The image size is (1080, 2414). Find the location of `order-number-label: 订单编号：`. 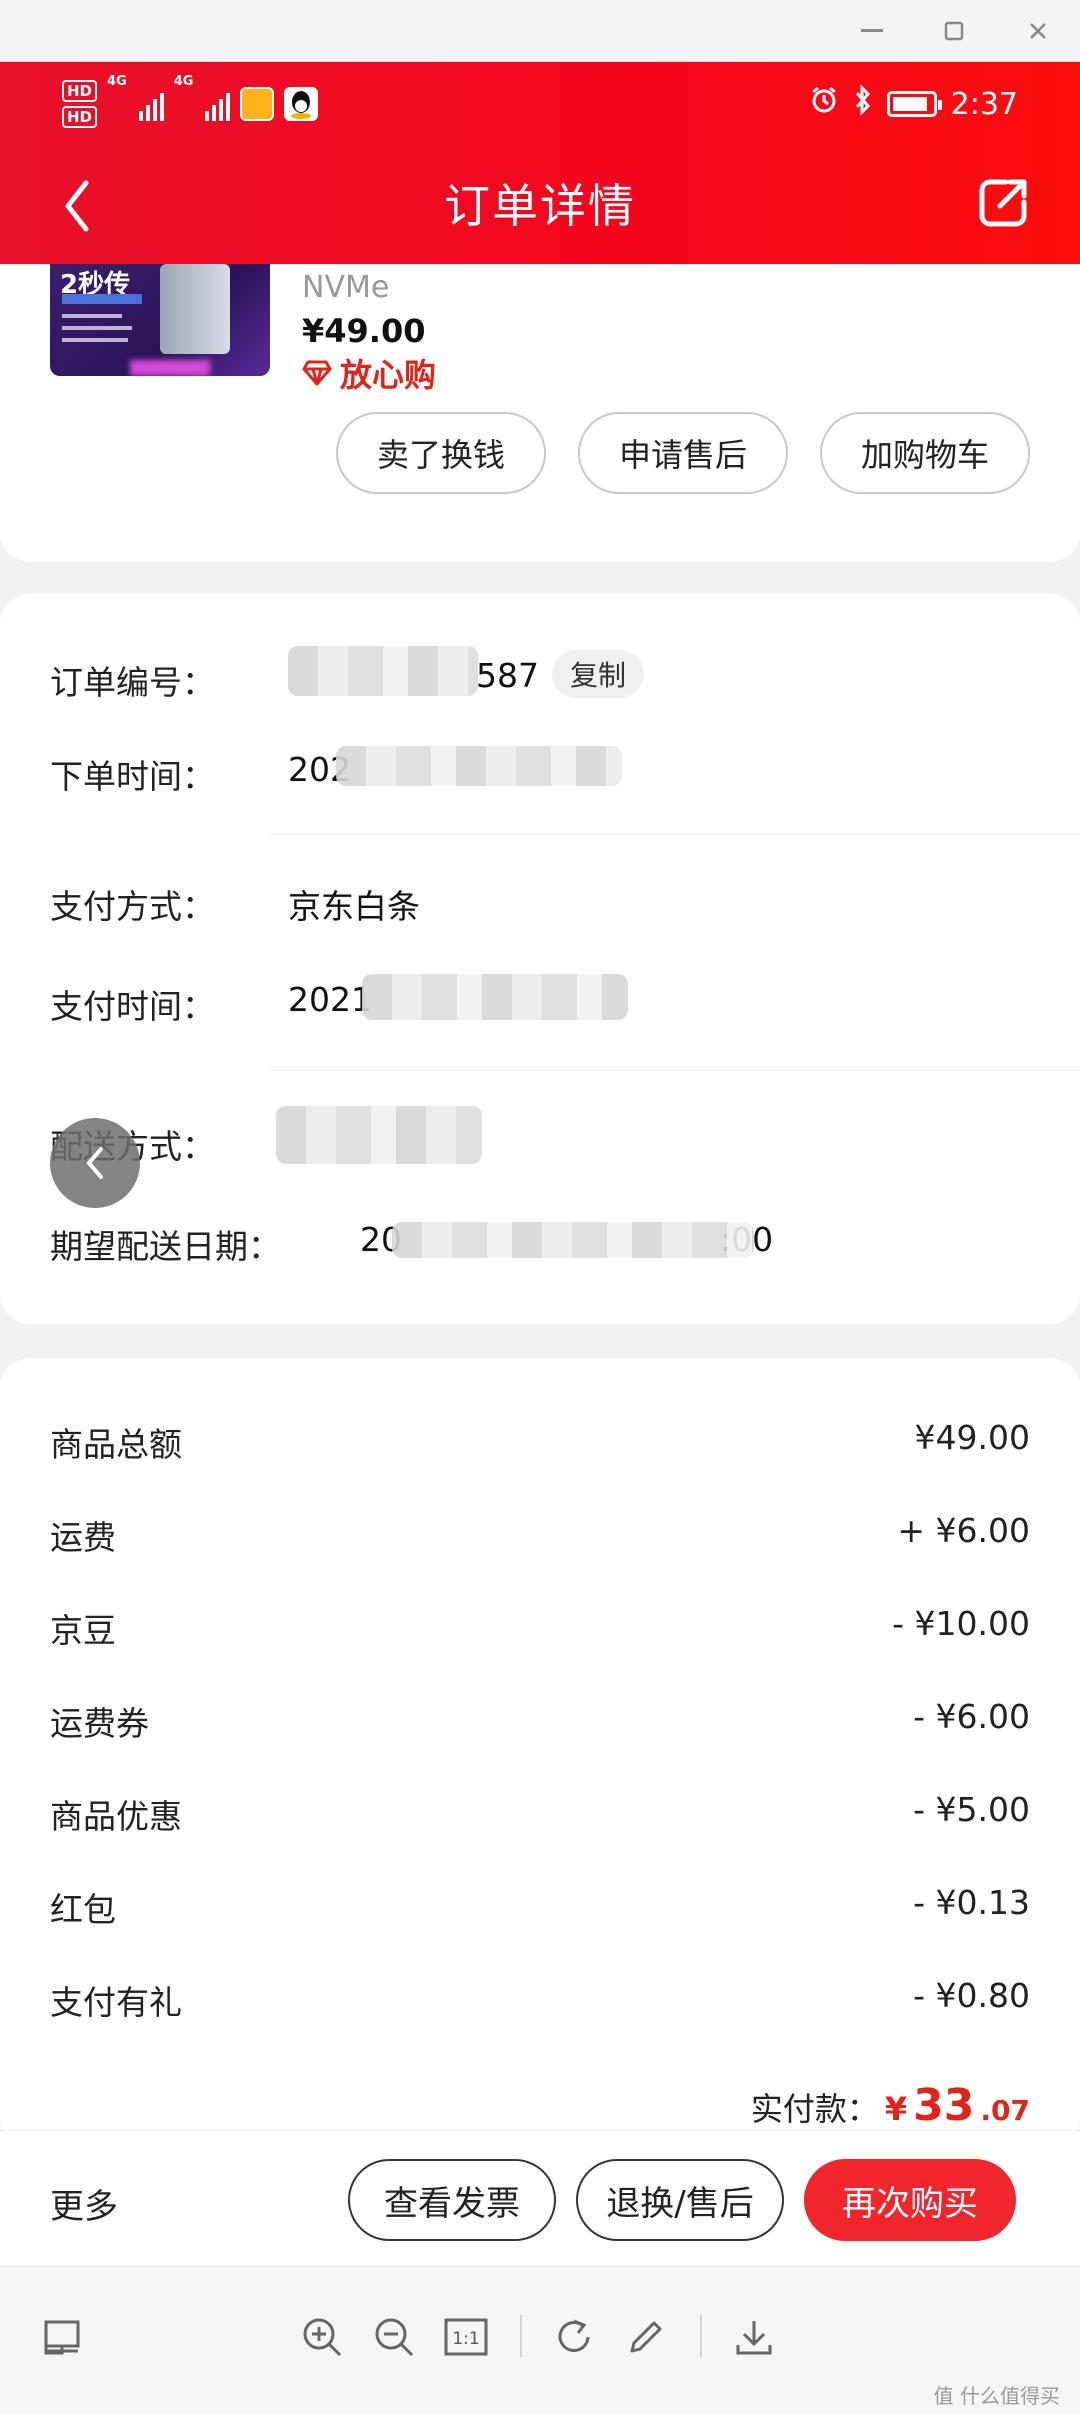

order-number-label: 订单编号： is located at coordinates (132, 682).